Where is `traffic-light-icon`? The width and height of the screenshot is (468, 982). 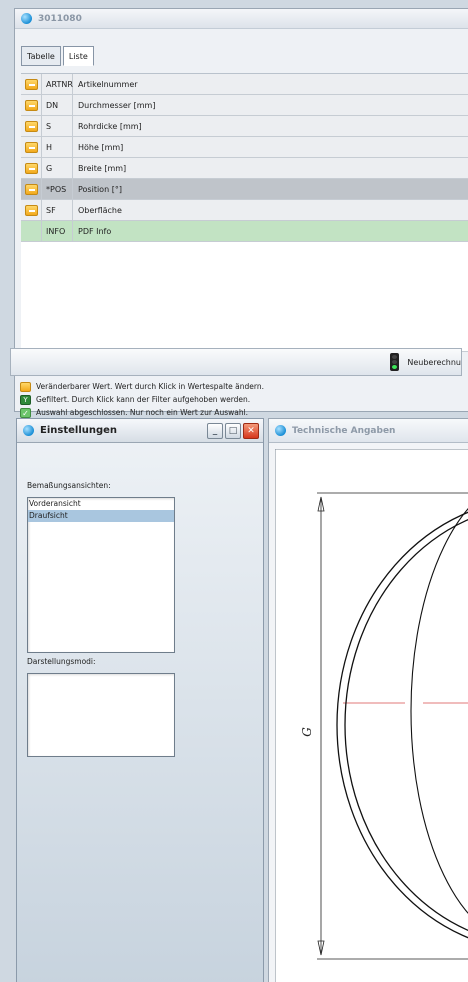
traffic-light-icon is located at coordinates (395, 362).